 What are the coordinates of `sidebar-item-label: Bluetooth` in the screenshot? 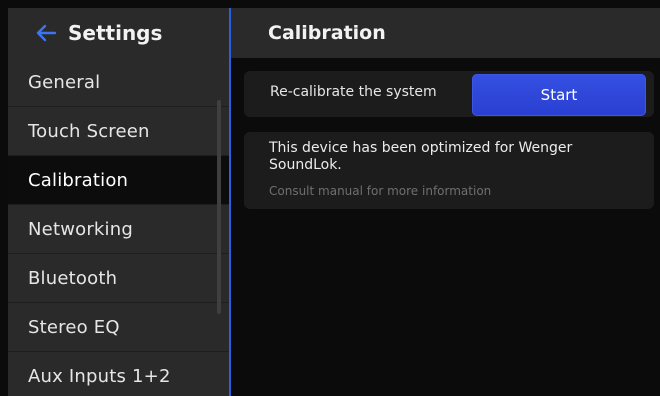 It's located at (73, 278).